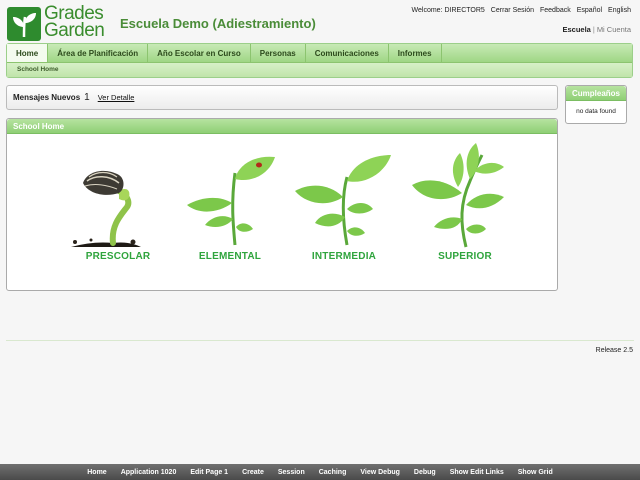 The height and width of the screenshot is (480, 640). What do you see at coordinates (116, 97) in the screenshot?
I see `view-detail-link: Ver Detalle` at bounding box center [116, 97].